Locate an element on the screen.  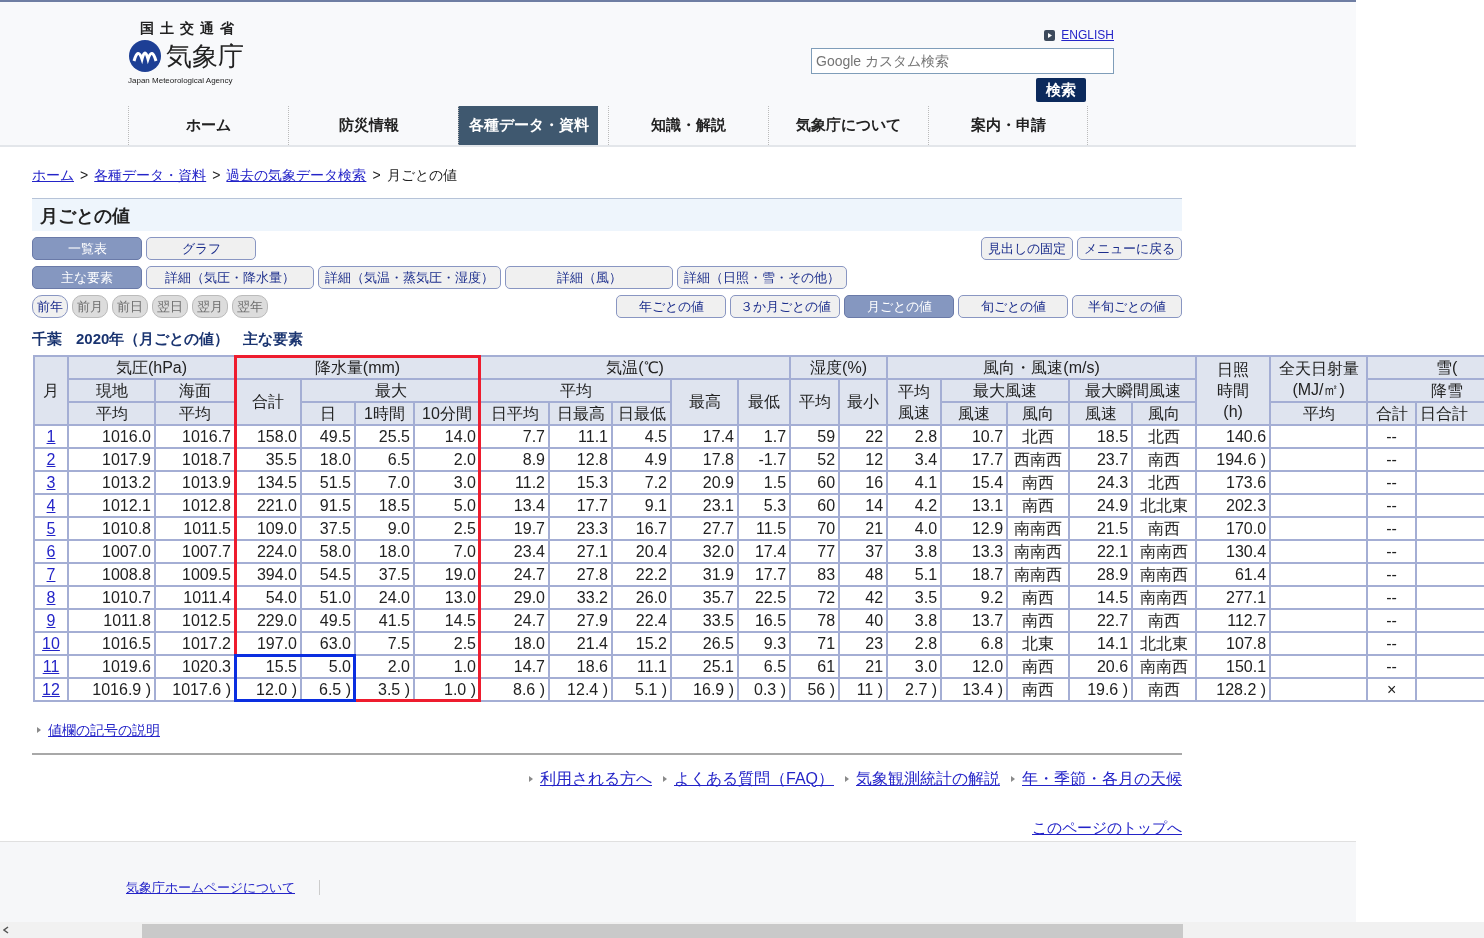
table-caption: 2020年（月ごとの値） is located at coordinates (153, 339).